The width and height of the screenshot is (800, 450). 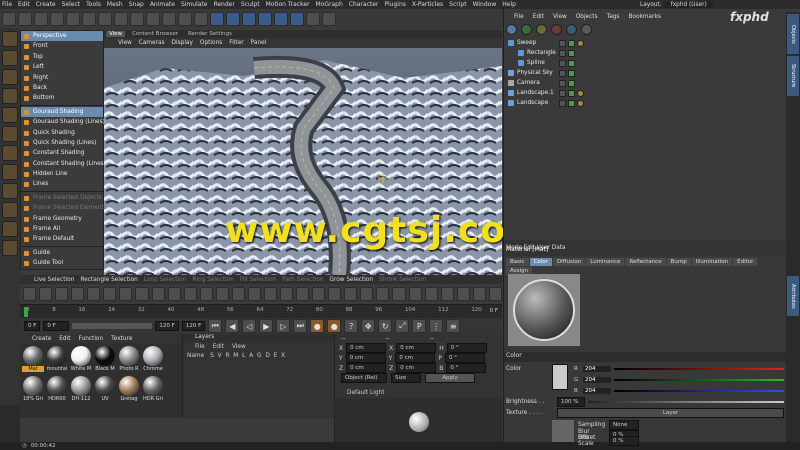 What do you see at coordinates (153, 18) in the screenshot?
I see `world-icon` at bounding box center [153, 18].